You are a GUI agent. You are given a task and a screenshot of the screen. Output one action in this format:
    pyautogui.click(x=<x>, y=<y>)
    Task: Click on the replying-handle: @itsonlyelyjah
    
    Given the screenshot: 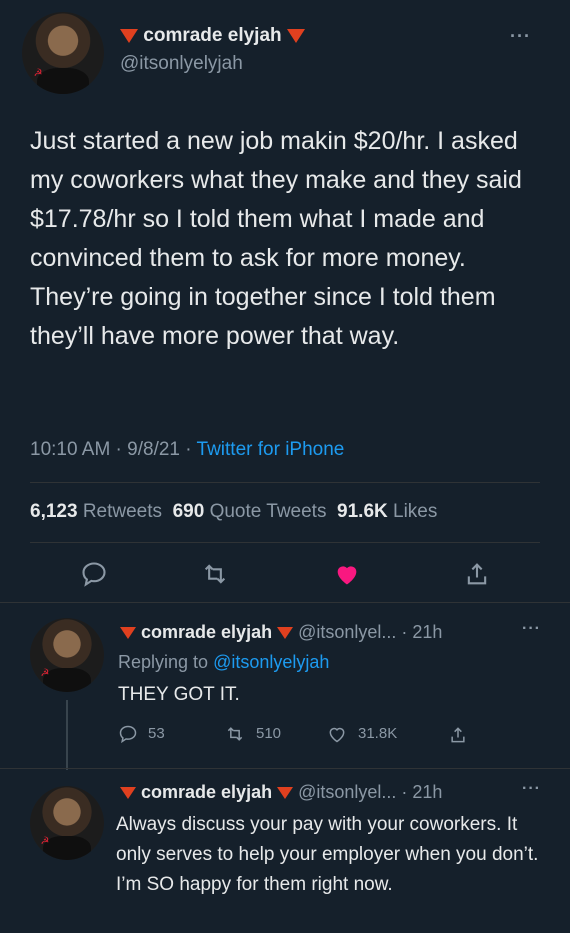 What is the action you would take?
    pyautogui.click(x=271, y=662)
    